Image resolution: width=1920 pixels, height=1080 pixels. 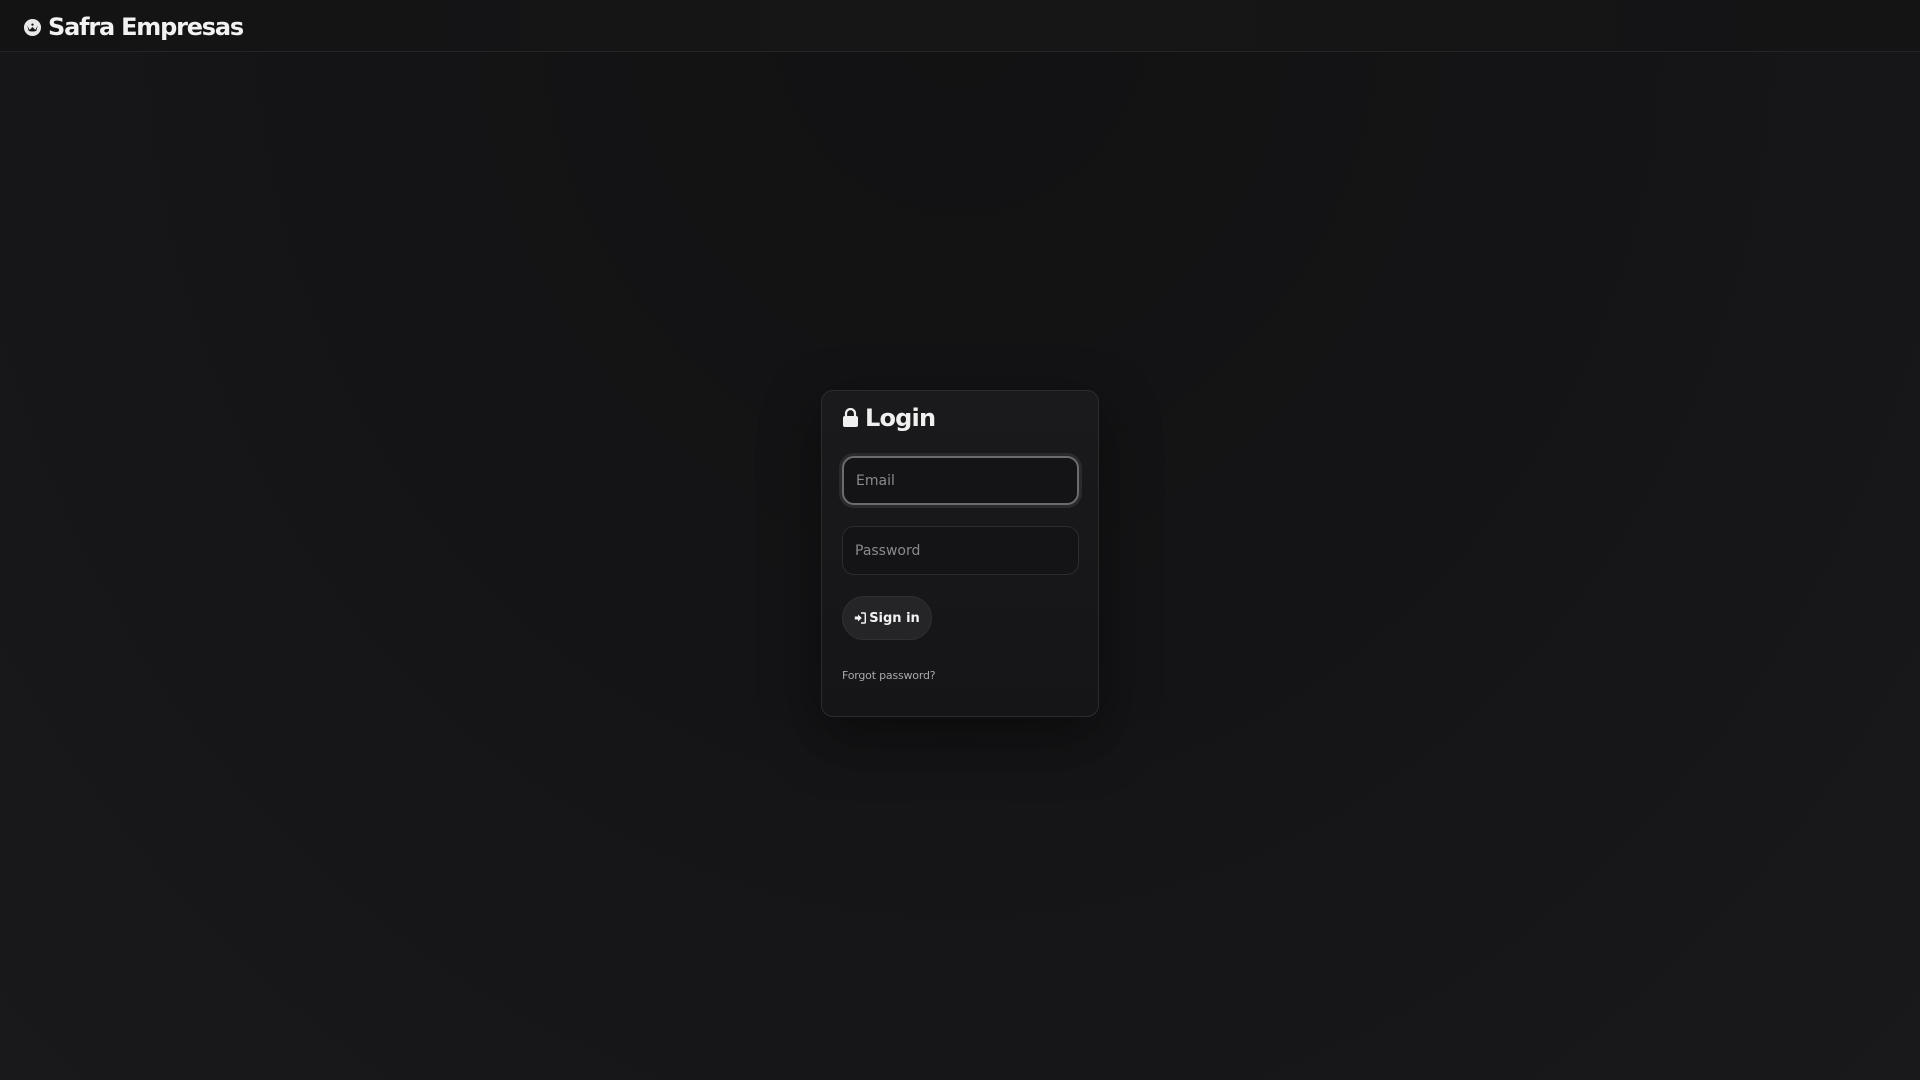 I want to click on login-heading: Login, so click(x=889, y=418).